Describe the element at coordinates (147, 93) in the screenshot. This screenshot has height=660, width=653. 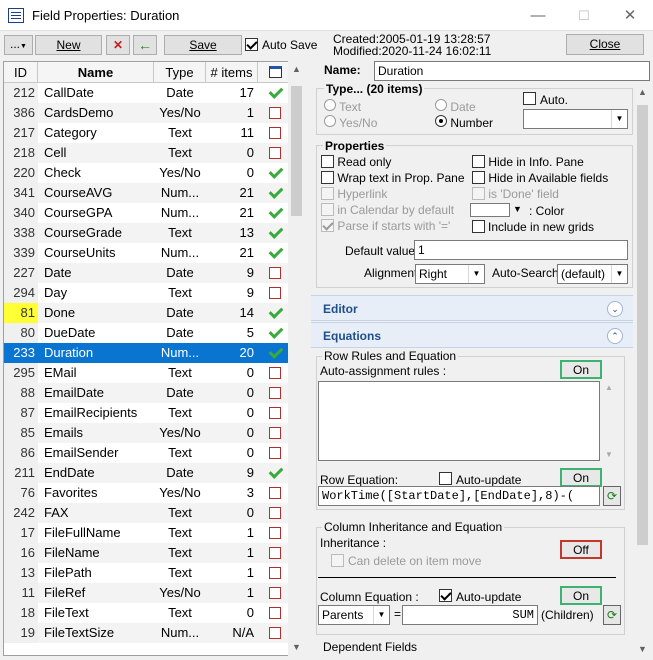
I see `table-row: 212 CallDate Date 17` at that location.